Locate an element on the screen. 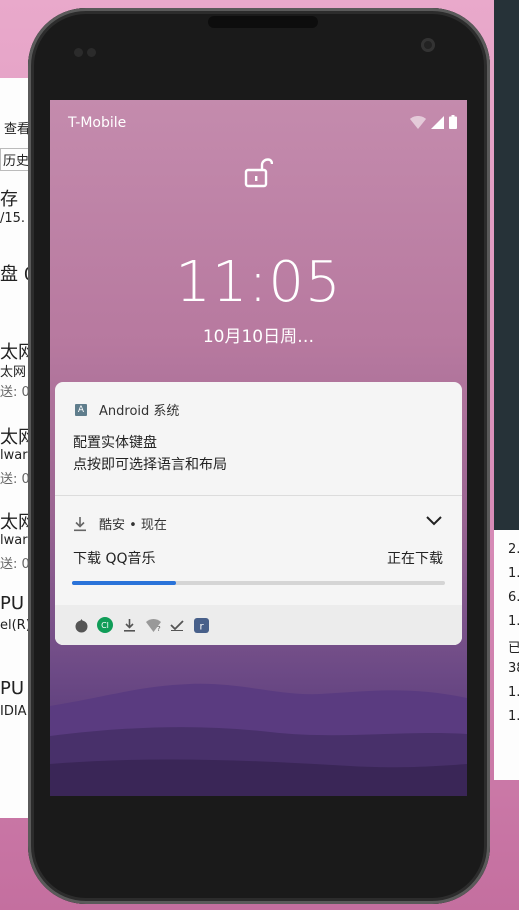 Image resolution: width=519 pixels, height=910 pixels. status-icons is located at coordinates (433, 122).